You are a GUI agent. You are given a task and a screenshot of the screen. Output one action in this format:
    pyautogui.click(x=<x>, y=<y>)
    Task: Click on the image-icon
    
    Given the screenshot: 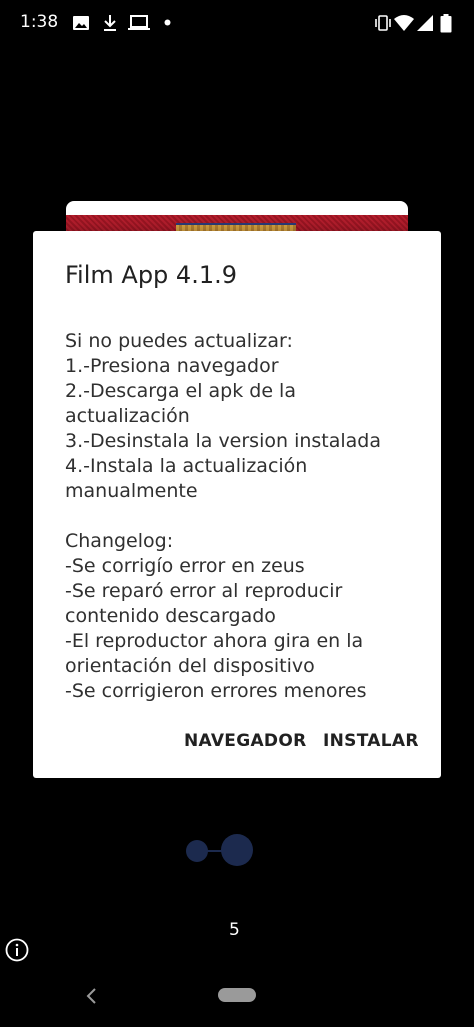 What is the action you would take?
    pyautogui.click(x=81, y=23)
    